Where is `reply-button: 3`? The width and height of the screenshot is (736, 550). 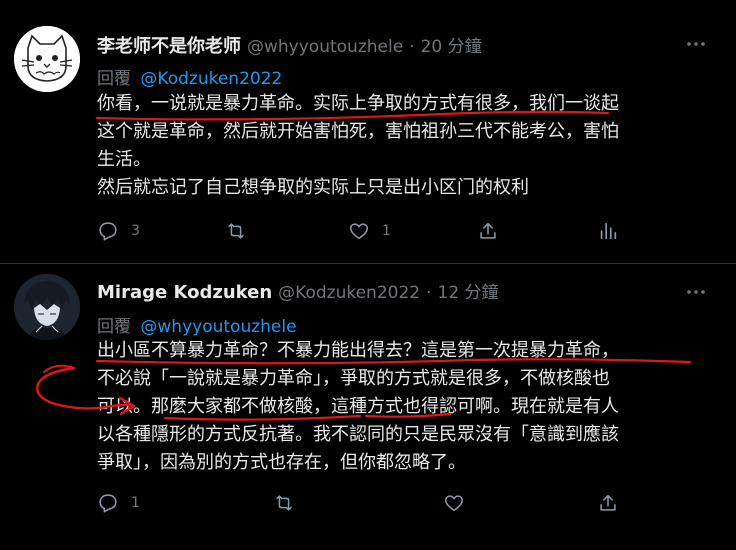 reply-button: 3 is located at coordinates (118, 231).